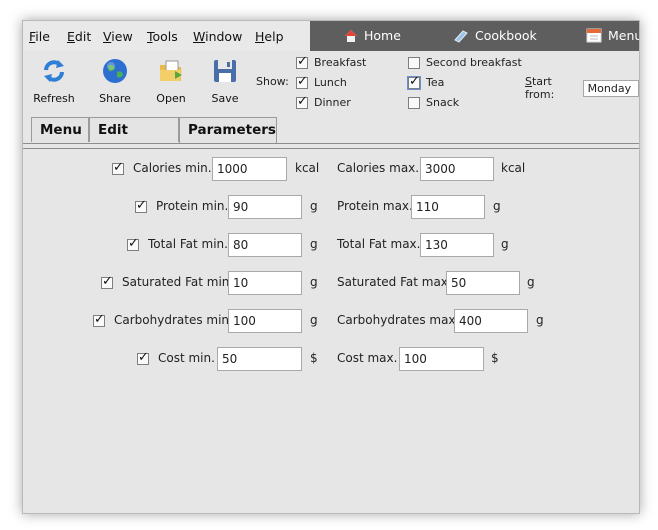 The width and height of the screenshot is (658, 530). I want to click on protein-min-label: Protein min., so click(192, 206).